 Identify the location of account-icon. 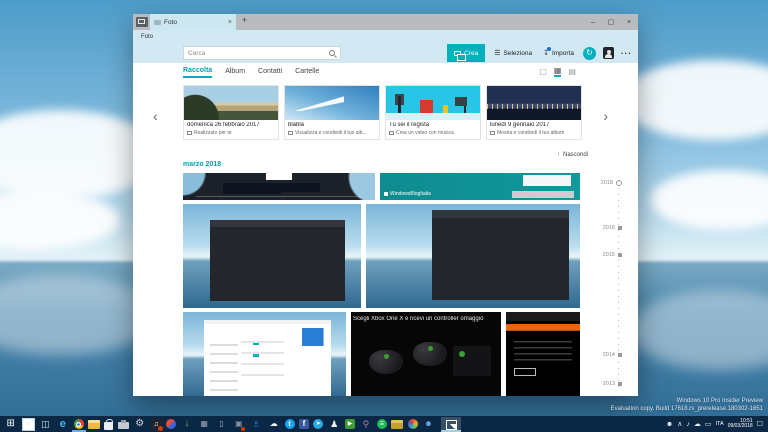
(608, 53).